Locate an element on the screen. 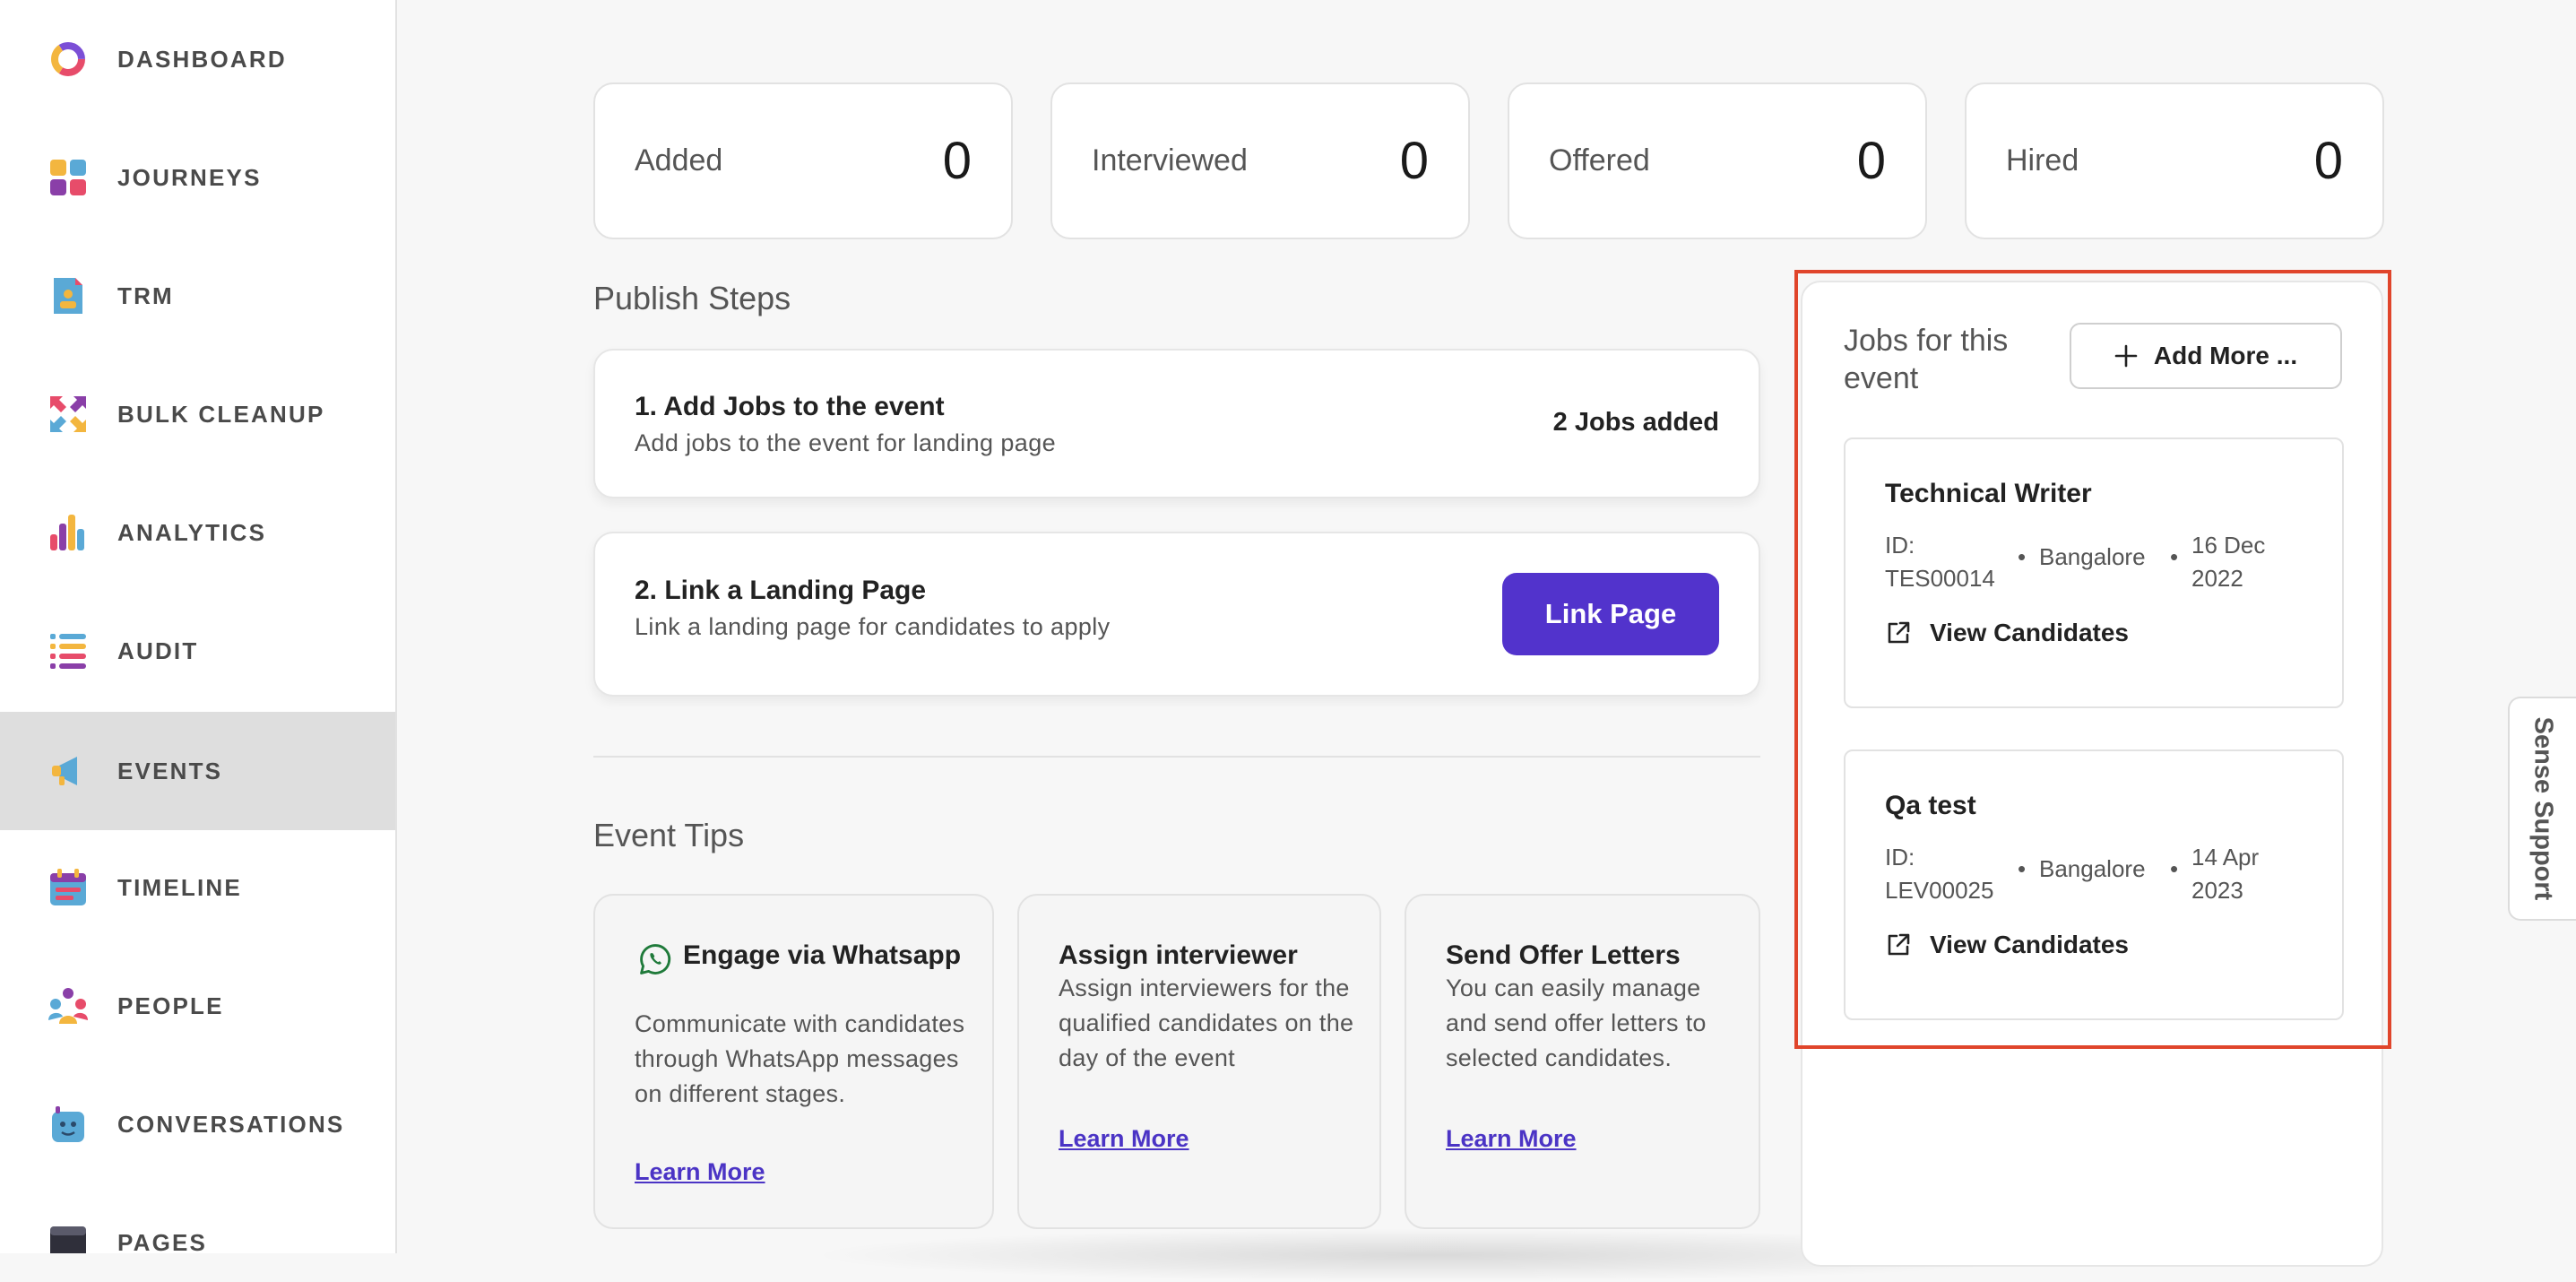  sidebar-item-label: ANALYTICS is located at coordinates (192, 532).